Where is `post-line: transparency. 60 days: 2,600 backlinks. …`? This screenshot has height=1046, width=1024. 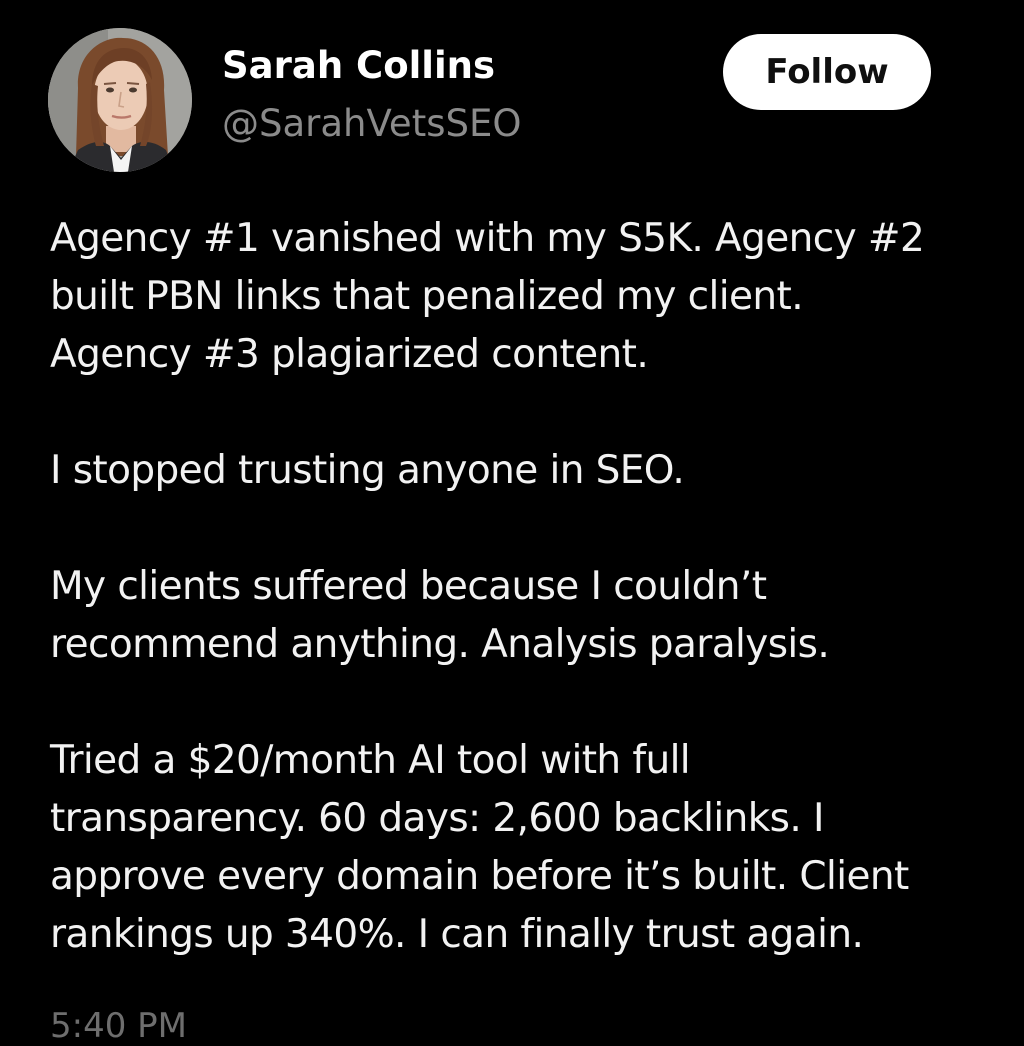 post-line: transparency. 60 days: 2,600 backlinks. … is located at coordinates (437, 818).